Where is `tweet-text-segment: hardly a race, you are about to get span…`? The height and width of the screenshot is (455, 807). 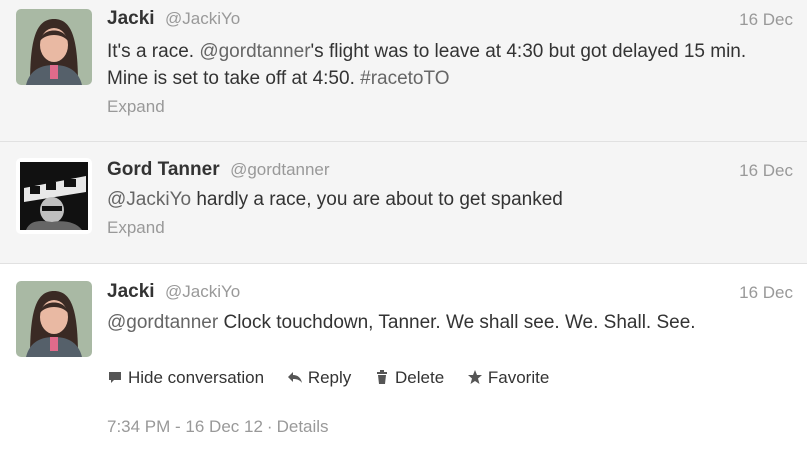
tweet-text-segment: hardly a race, you are about to get span… is located at coordinates (377, 199).